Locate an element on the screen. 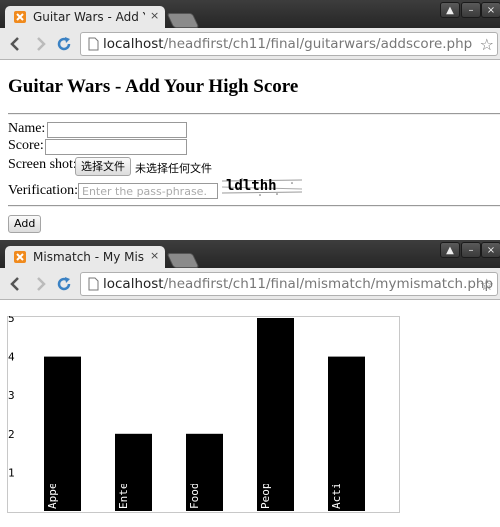 This screenshot has width=500, height=527. captcha-text: ldlthh is located at coordinates (251, 186).